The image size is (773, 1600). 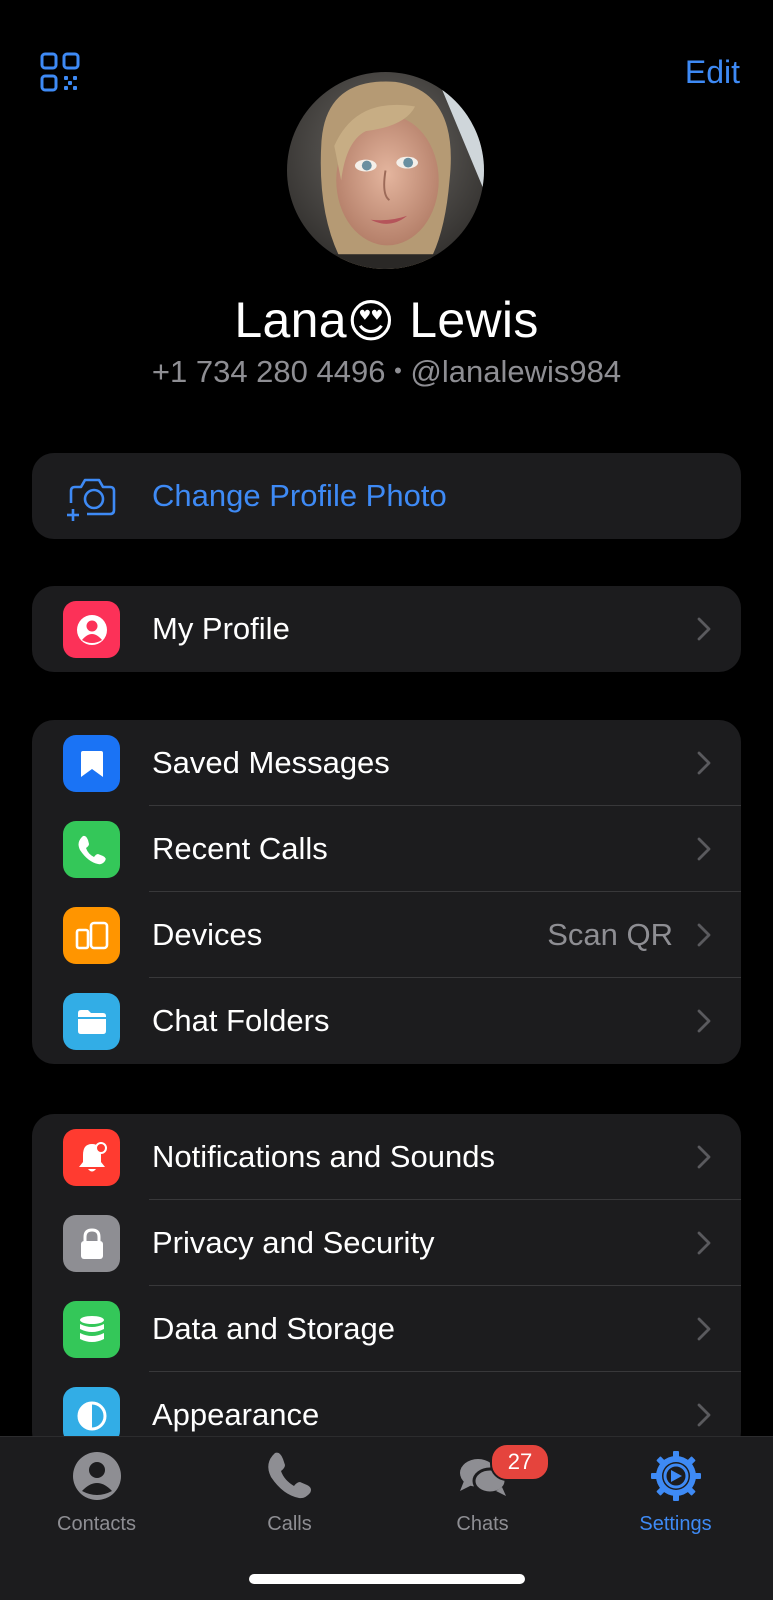 I want to click on unread-badge: 27, so click(x=520, y=1462).